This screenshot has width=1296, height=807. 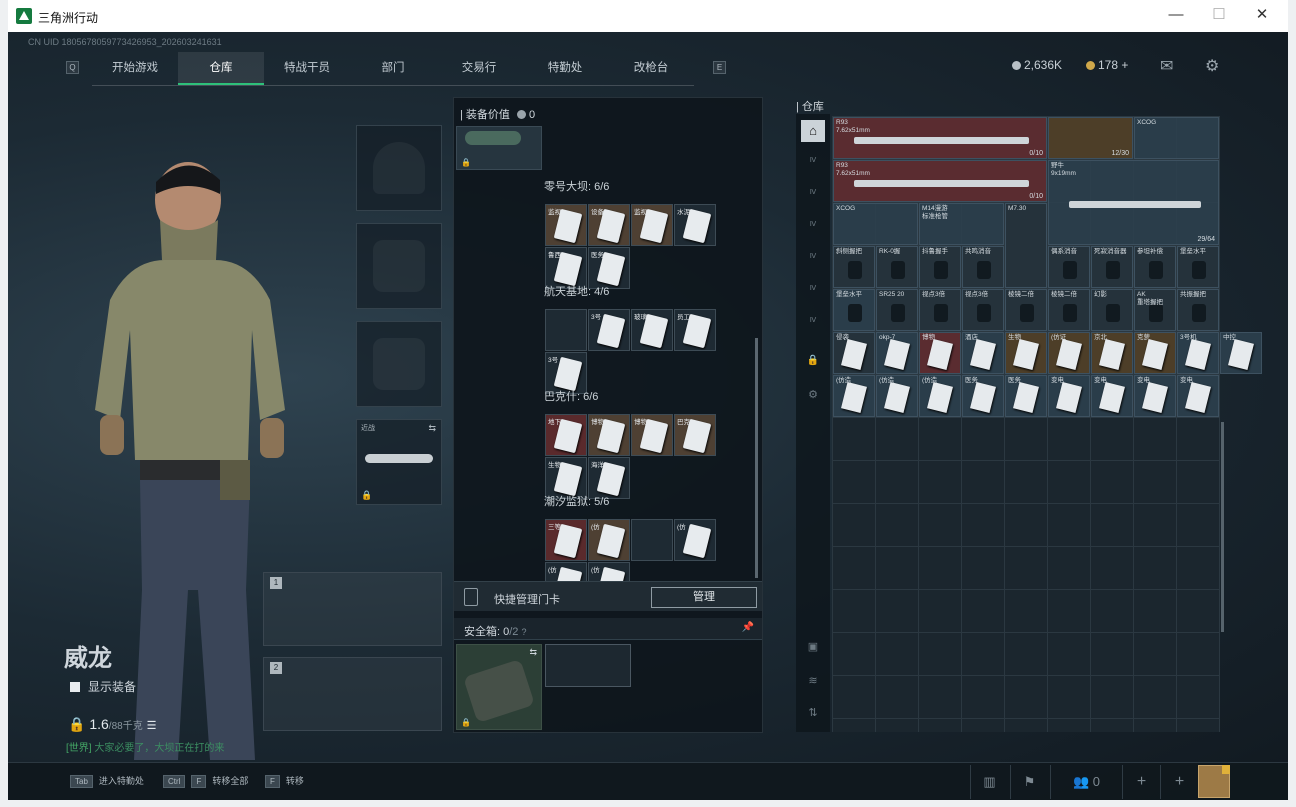 I want to click on tab-0: 开始游戏, so click(x=135, y=68).